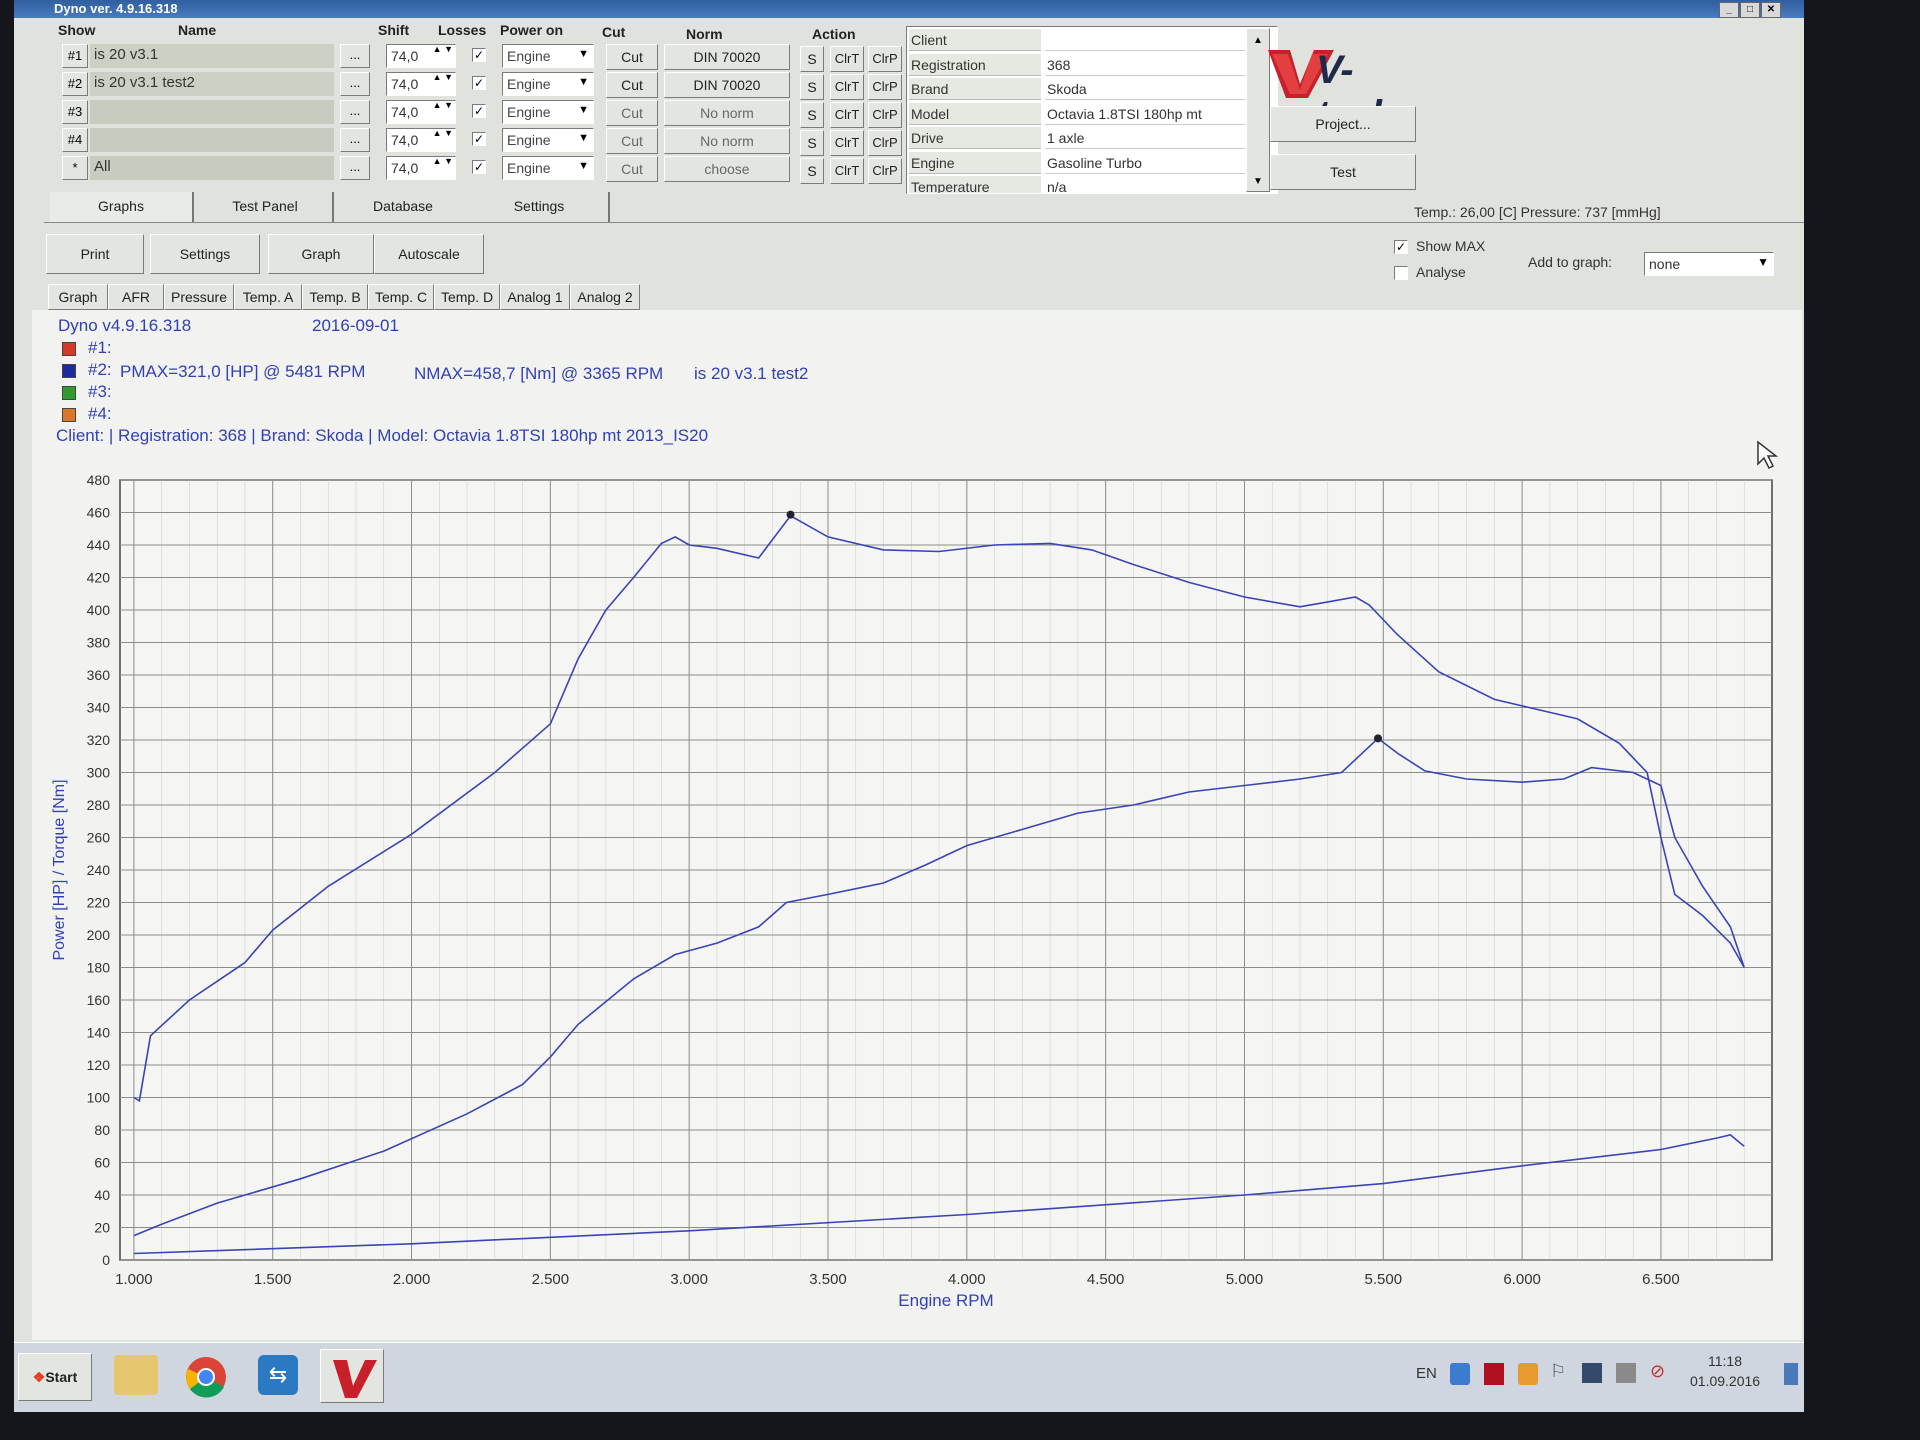 The width and height of the screenshot is (1920, 1440). I want to click on network-tray-icon, so click(1626, 1373).